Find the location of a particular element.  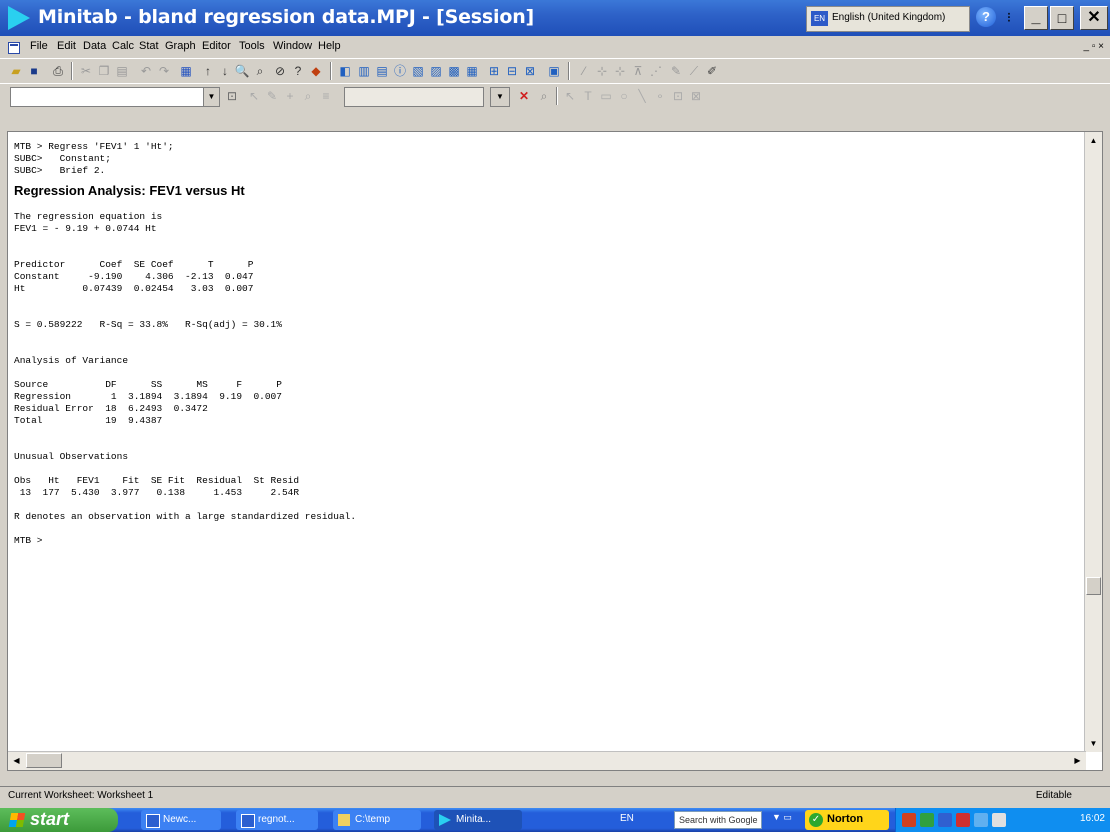

menu-tools: Tools is located at coordinates (252, 46).